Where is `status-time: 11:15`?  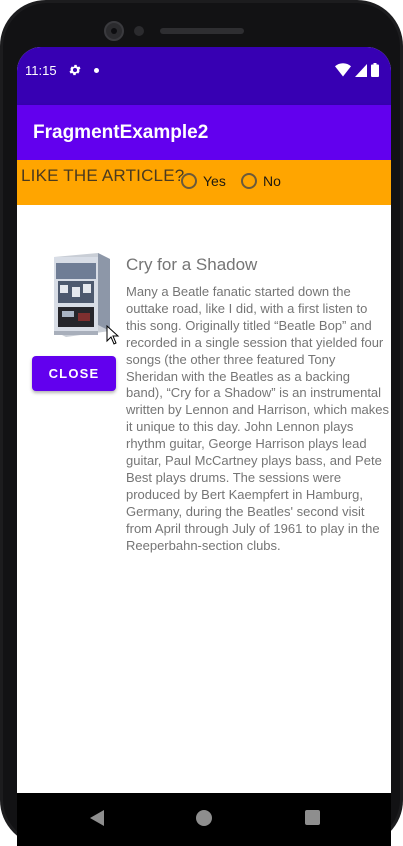 status-time: 11:15 is located at coordinates (41, 70).